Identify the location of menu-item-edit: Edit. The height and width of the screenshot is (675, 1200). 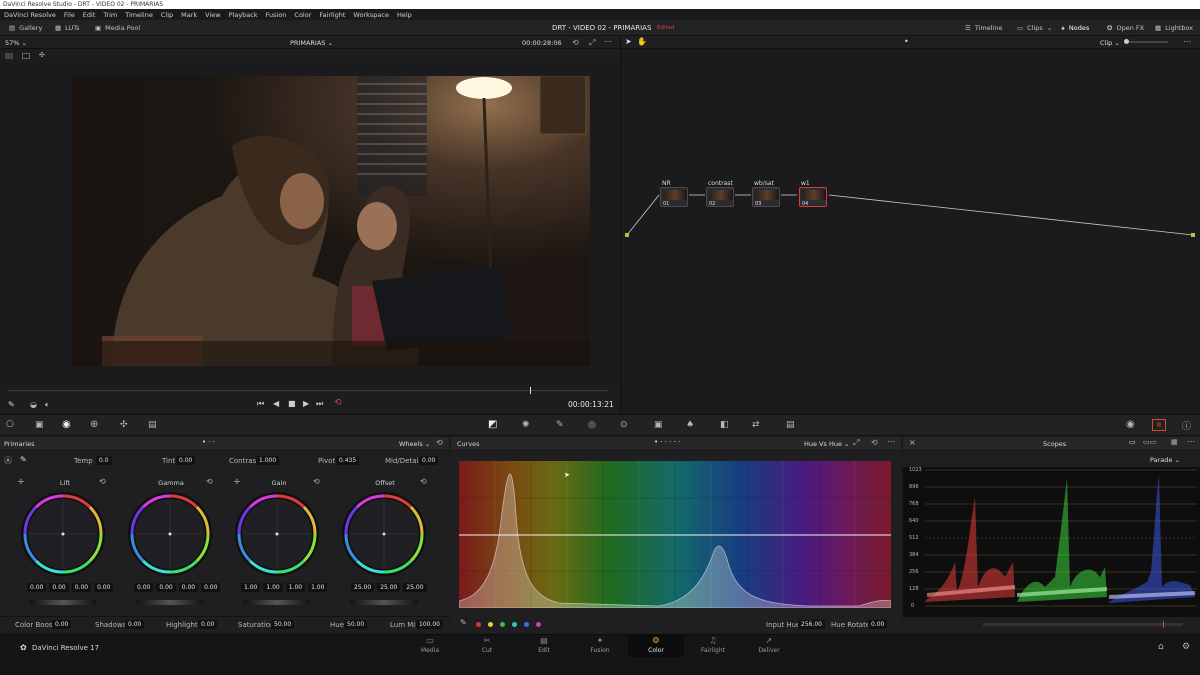
(89, 15).